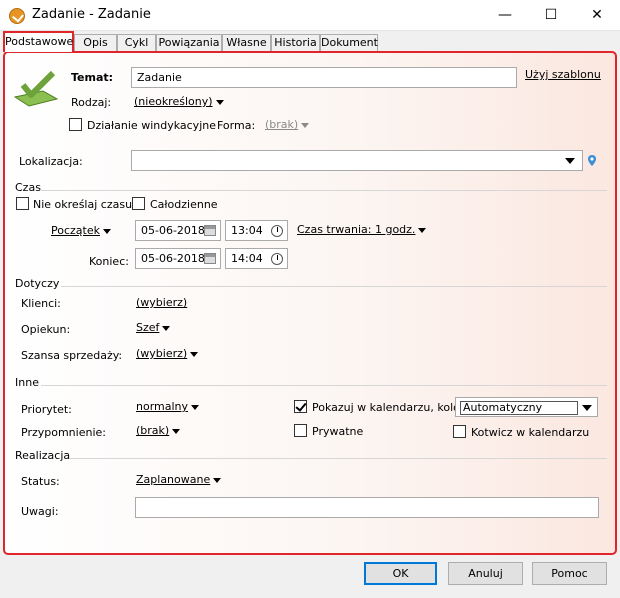  What do you see at coordinates (184, 204) in the screenshot?
I see `all-day-label: Całodzienne` at bounding box center [184, 204].